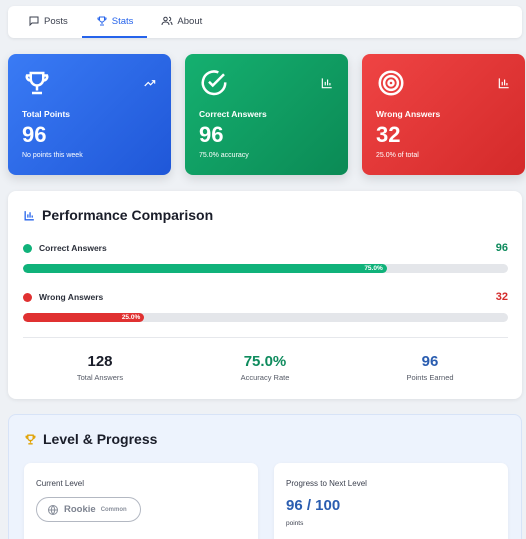 The width and height of the screenshot is (526, 539). I want to click on progress-title: Progress to Next Level, so click(326, 483).